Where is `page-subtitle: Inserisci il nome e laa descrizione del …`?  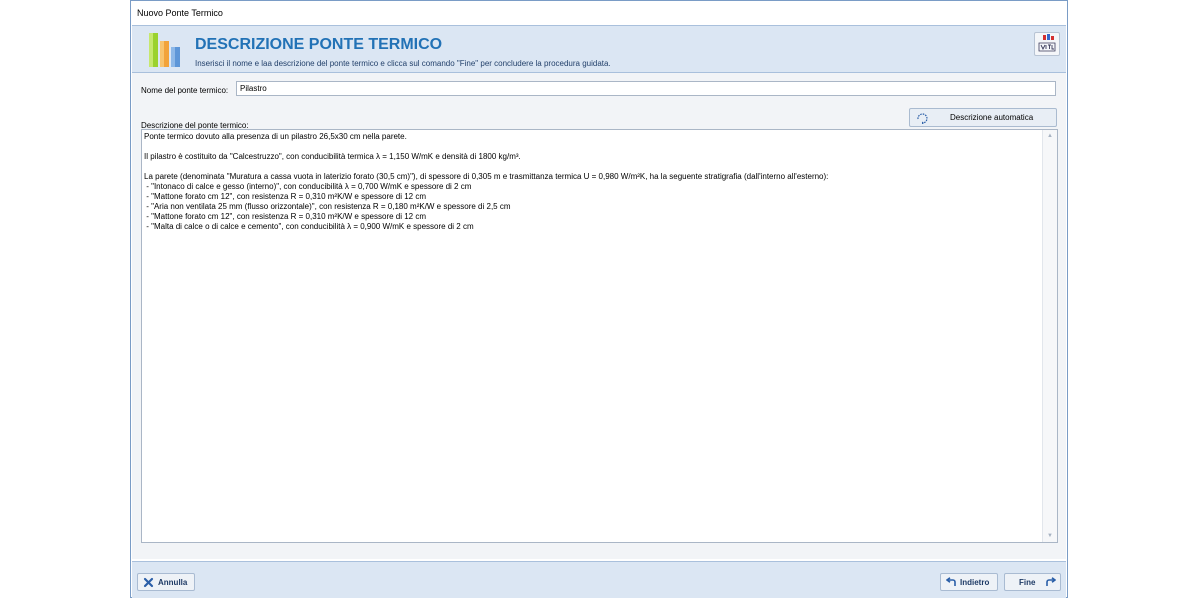
page-subtitle: Inserisci il nome e laa descrizione del … is located at coordinates (403, 63).